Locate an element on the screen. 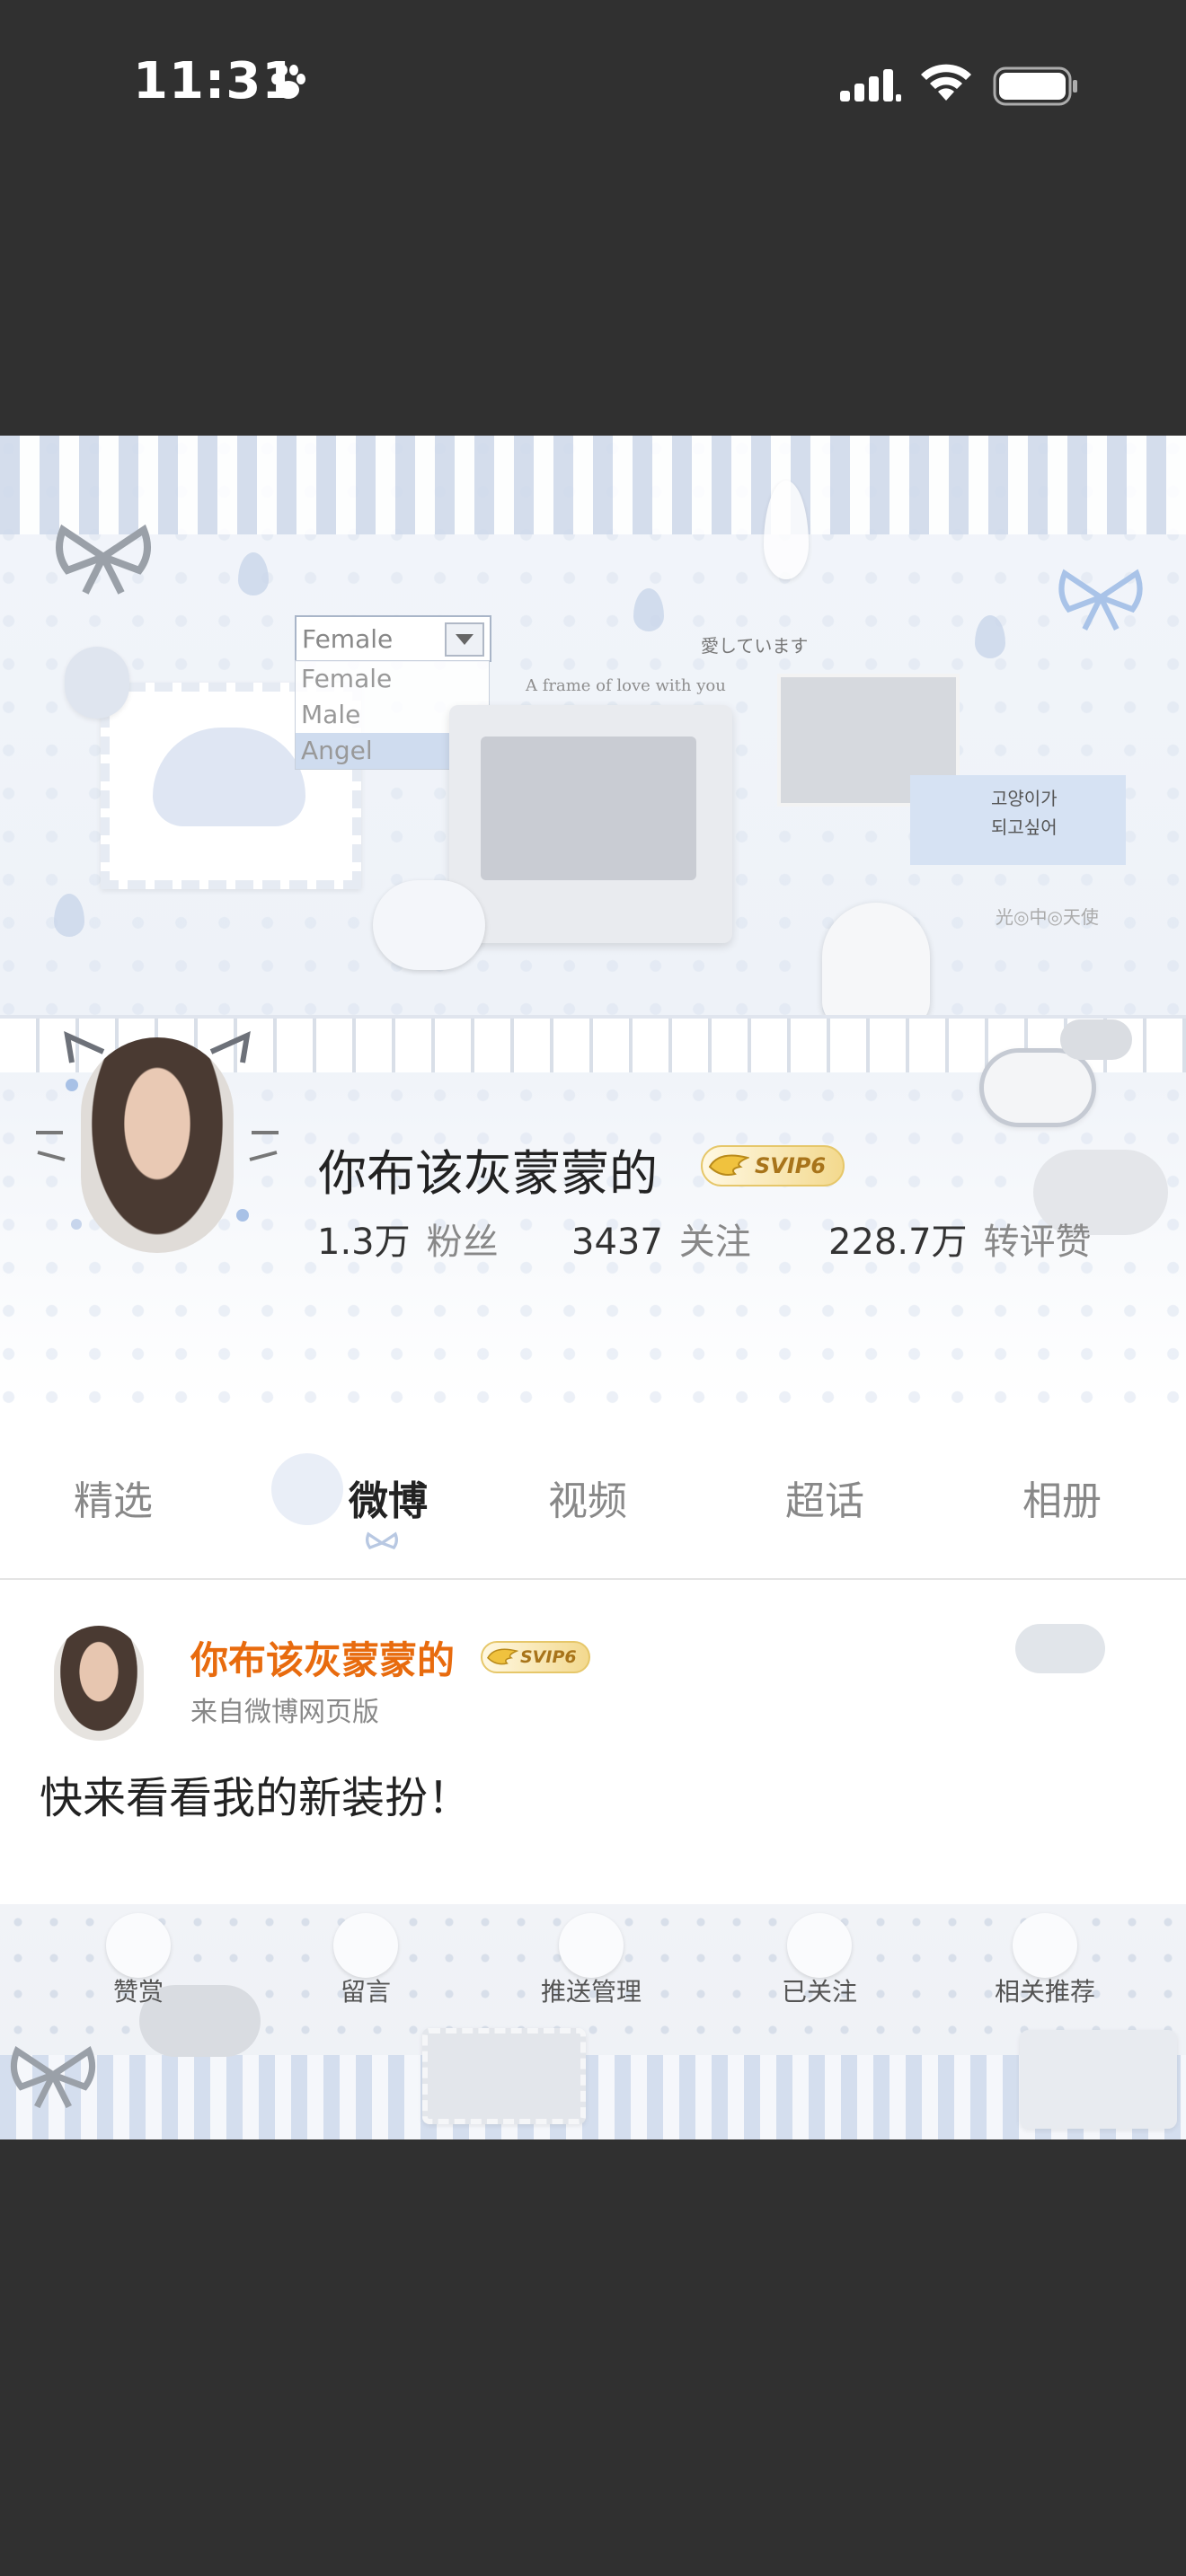  korean-sticker: 고양이가 되고싶어 is located at coordinates (1018, 820).